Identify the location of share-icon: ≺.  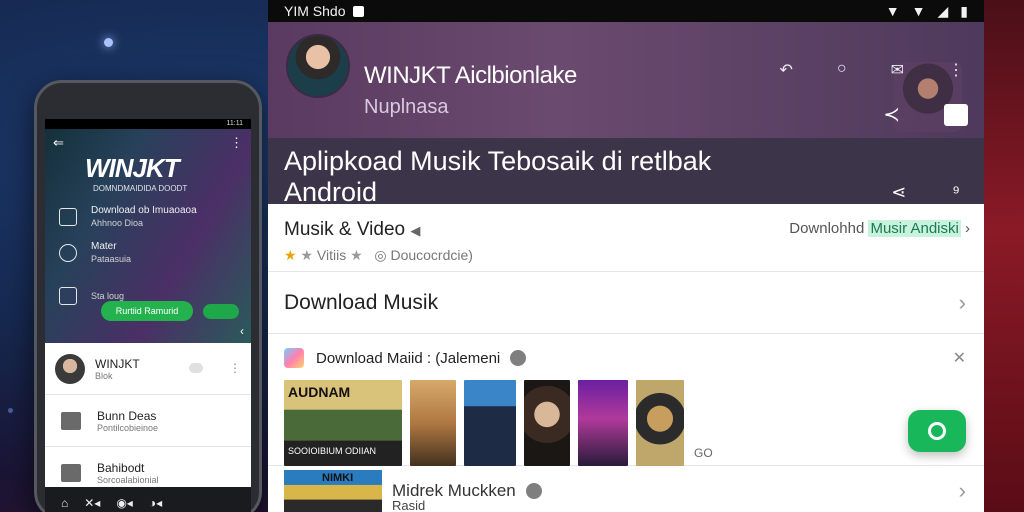
(891, 114).